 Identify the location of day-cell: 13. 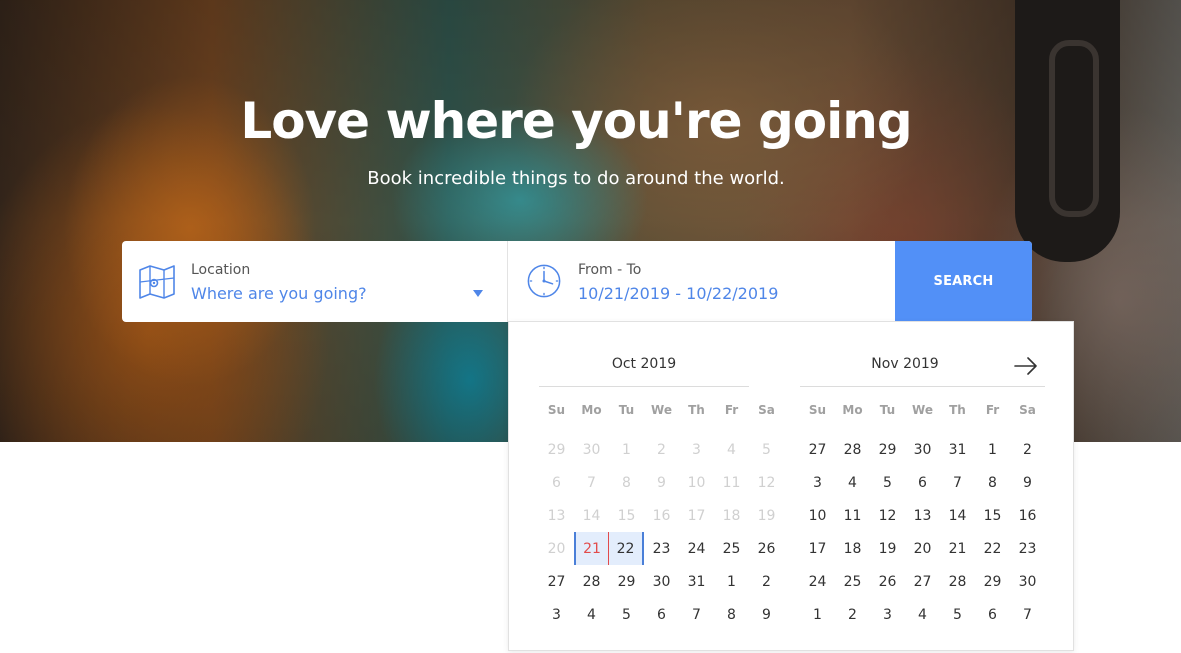
(922, 515).